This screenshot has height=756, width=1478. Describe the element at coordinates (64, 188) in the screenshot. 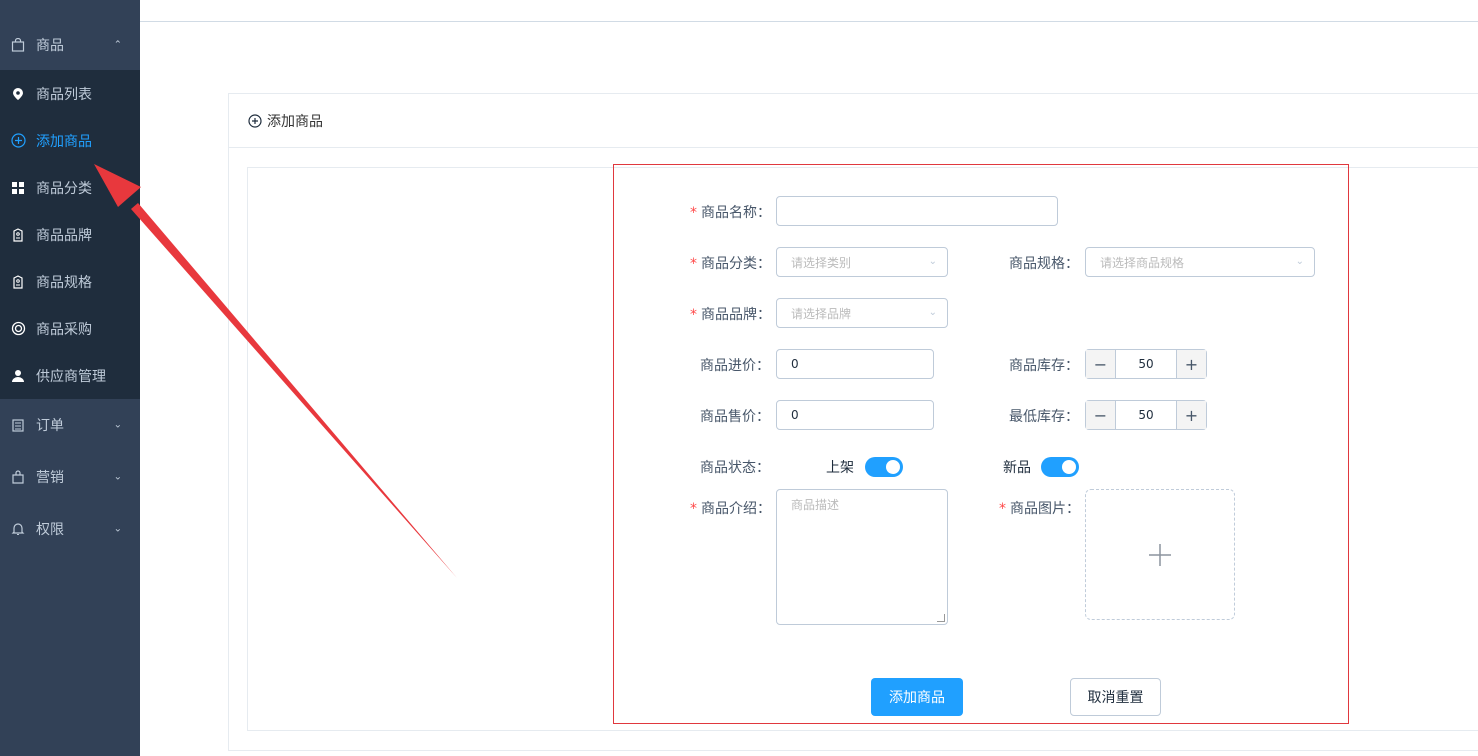

I see `sidebar-item-label: 商品分类` at that location.